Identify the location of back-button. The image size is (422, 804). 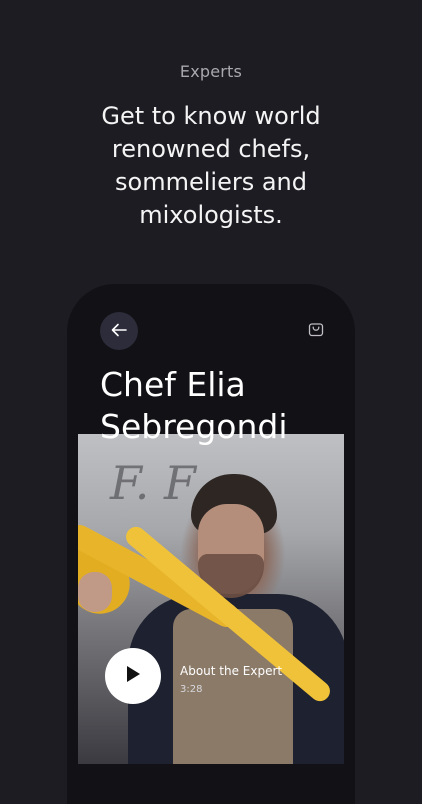
(119, 331).